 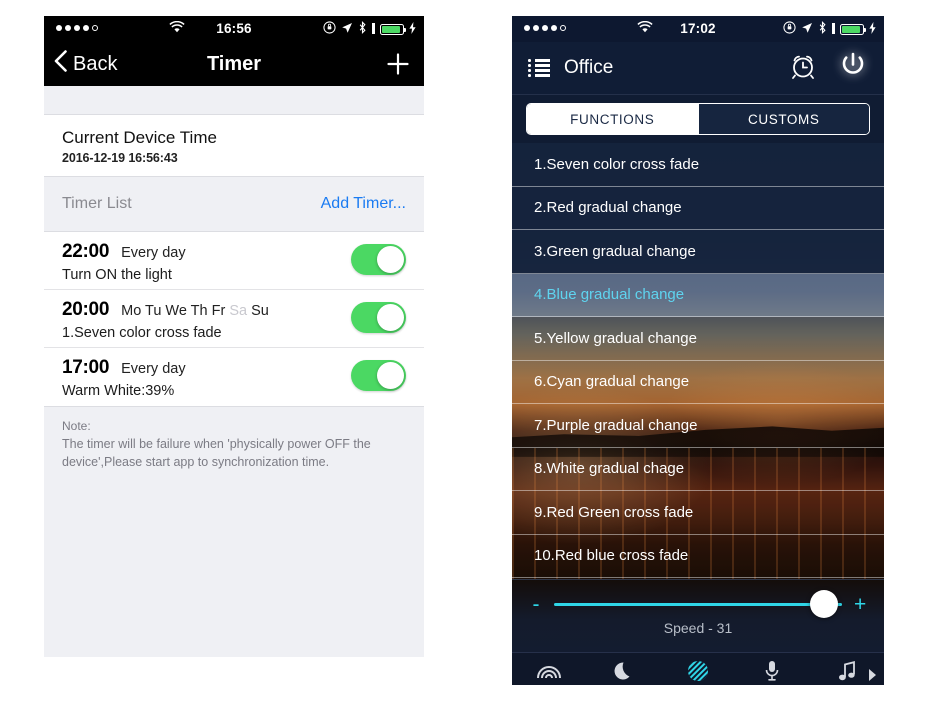 I want to click on app-header: Office, so click(x=698, y=68).